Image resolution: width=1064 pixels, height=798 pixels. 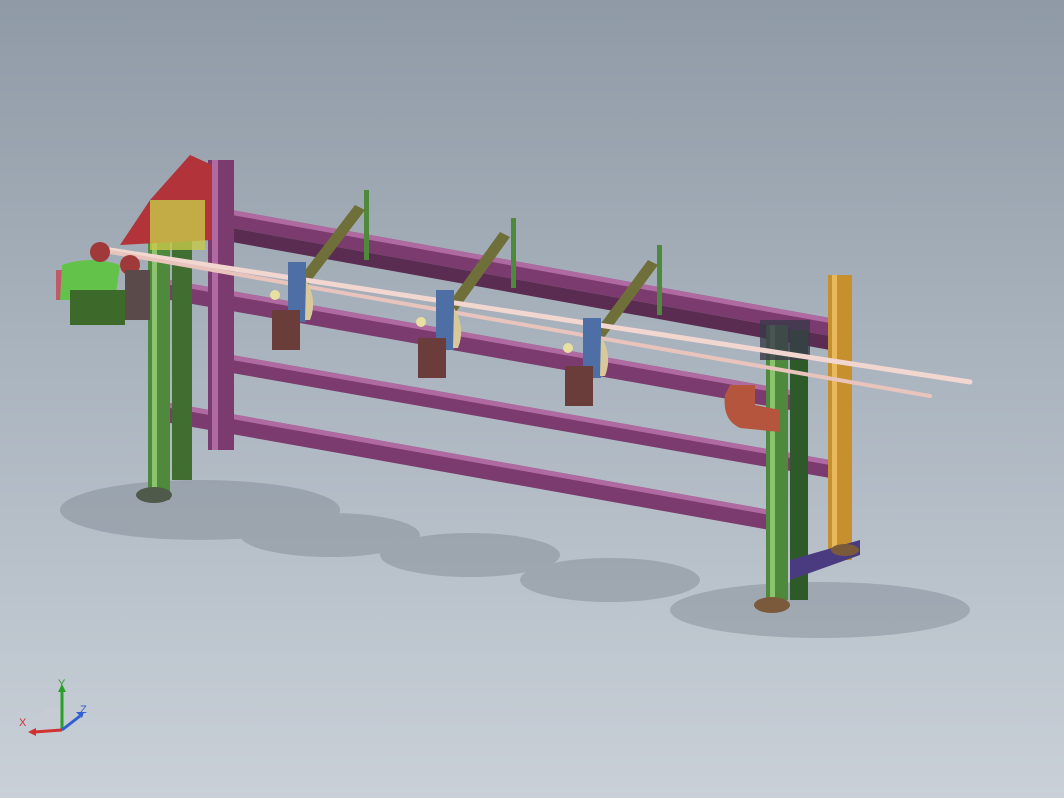 I want to click on y-axis-label: Y, so click(x=62, y=684).